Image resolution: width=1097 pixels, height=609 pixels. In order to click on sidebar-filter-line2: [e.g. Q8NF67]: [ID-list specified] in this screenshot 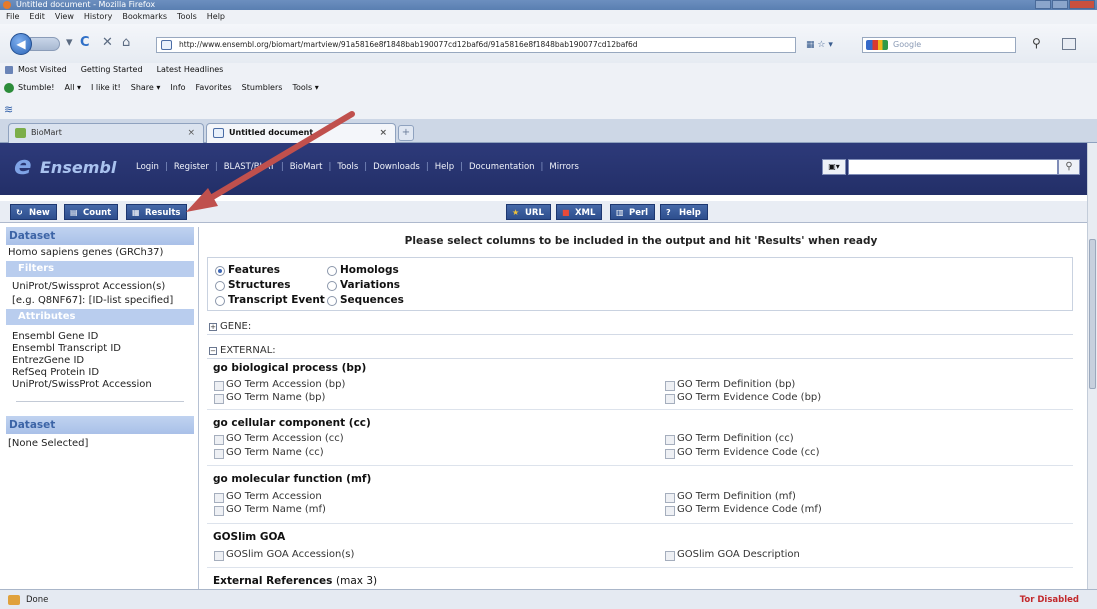, I will do `click(100, 301)`.